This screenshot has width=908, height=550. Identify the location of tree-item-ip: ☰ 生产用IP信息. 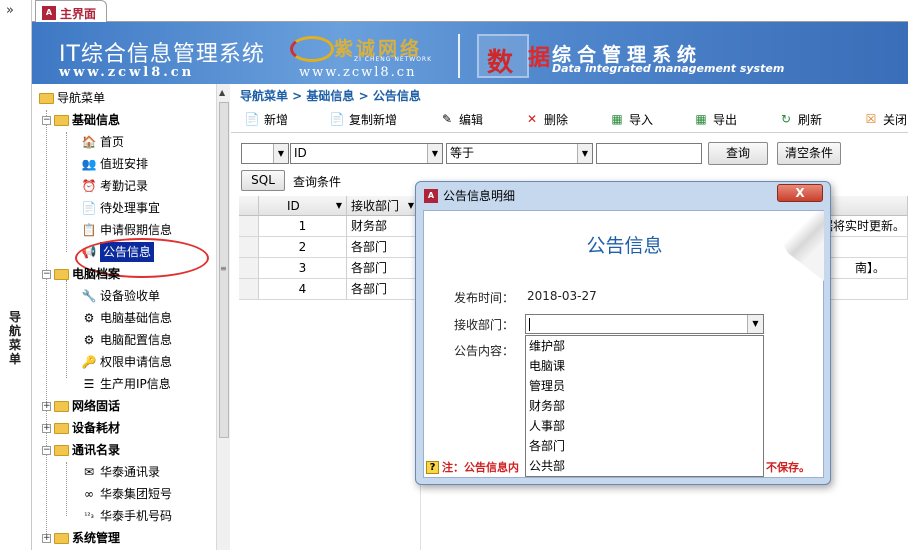
(126, 384).